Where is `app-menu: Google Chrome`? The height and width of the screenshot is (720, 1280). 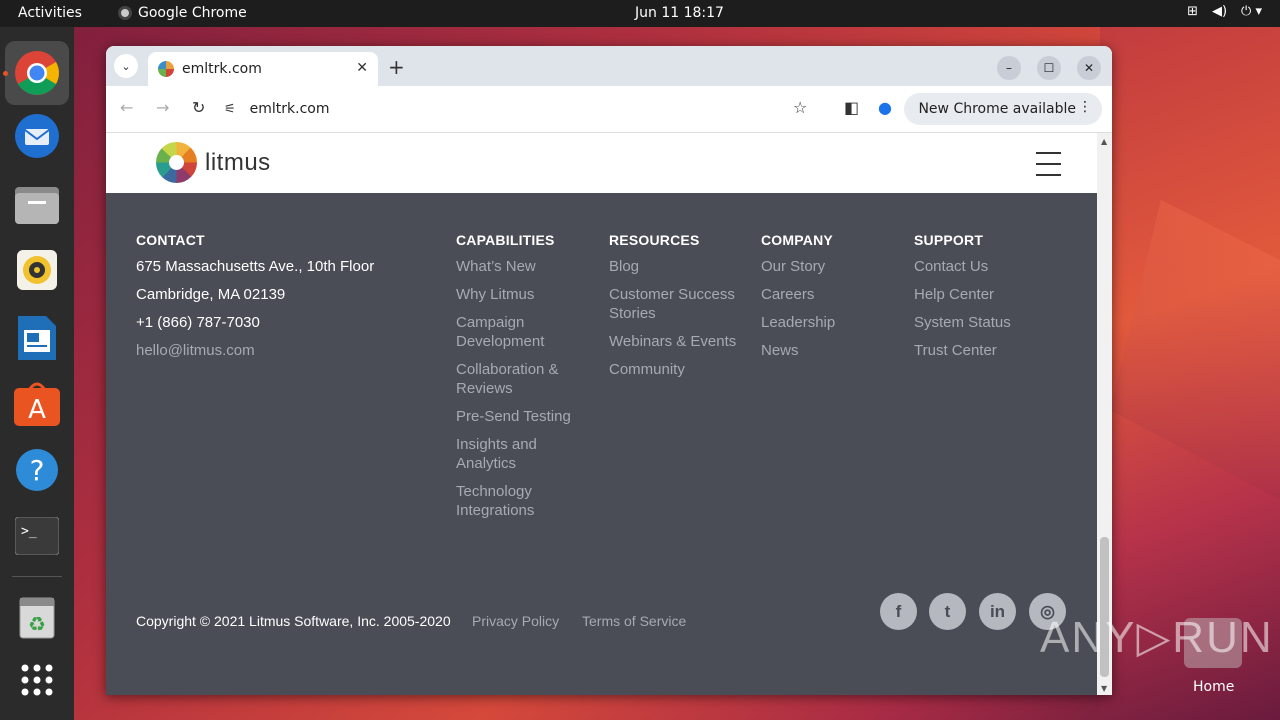 app-menu: Google Chrome is located at coordinates (182, 13).